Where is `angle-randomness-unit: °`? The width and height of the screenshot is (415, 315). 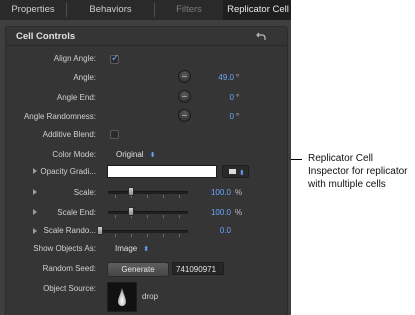 angle-randomness-unit: ° is located at coordinates (238, 116).